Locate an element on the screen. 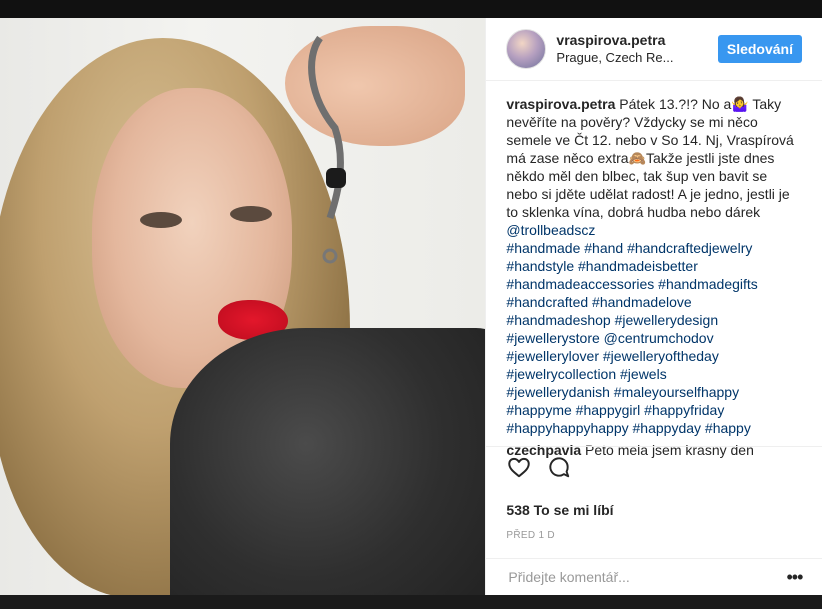 Image resolution: width=822 pixels, height=609 pixels. comment-icon is located at coordinates (559, 467).